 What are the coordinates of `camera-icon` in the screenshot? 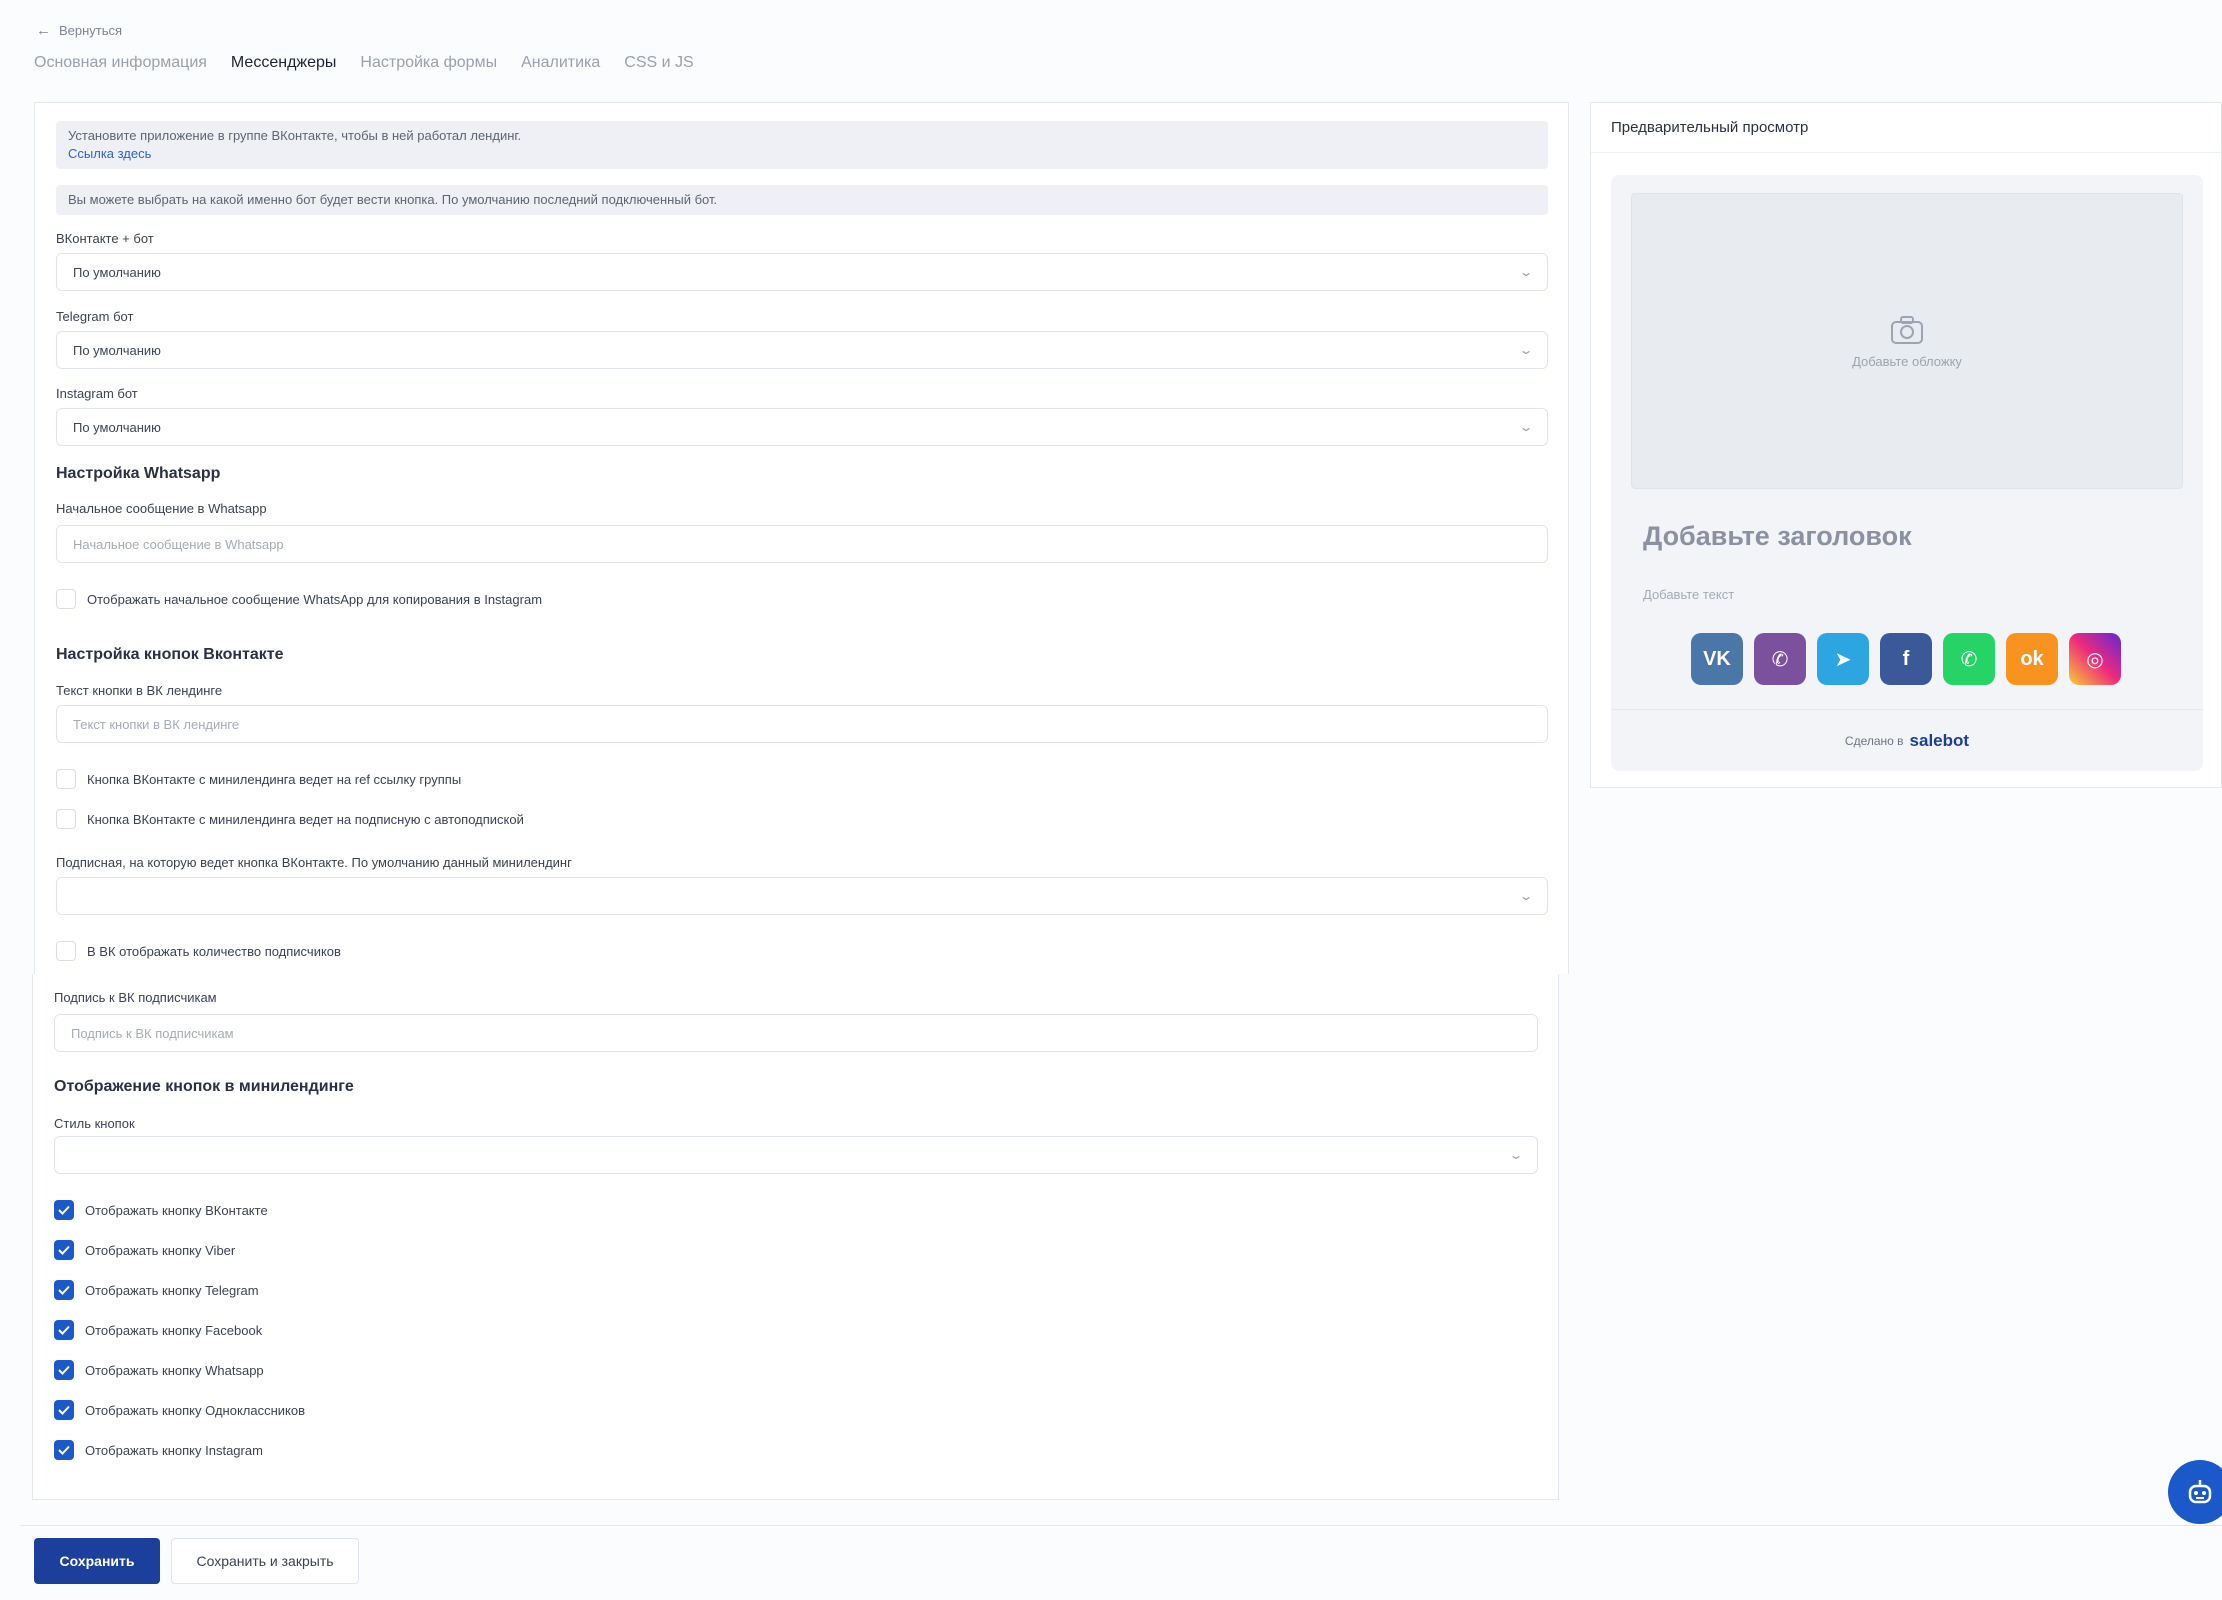 It's located at (1907, 329).